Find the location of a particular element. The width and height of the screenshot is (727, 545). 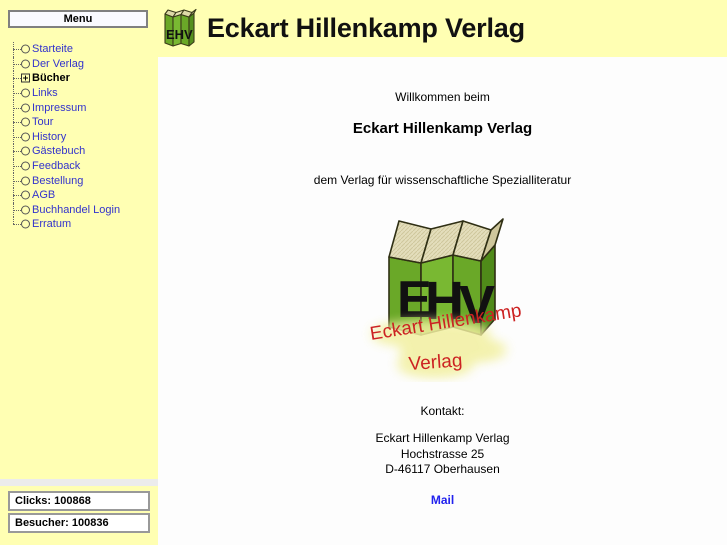

sidebar-item-buchhandel-login: Buchhandel Login is located at coordinates (84, 210).